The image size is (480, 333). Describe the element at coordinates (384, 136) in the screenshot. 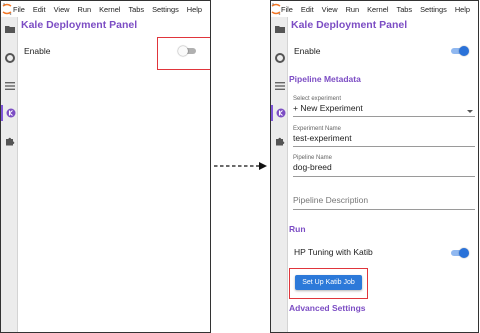

I see `experiment-name-field: Experiment Name test-experiment` at that location.